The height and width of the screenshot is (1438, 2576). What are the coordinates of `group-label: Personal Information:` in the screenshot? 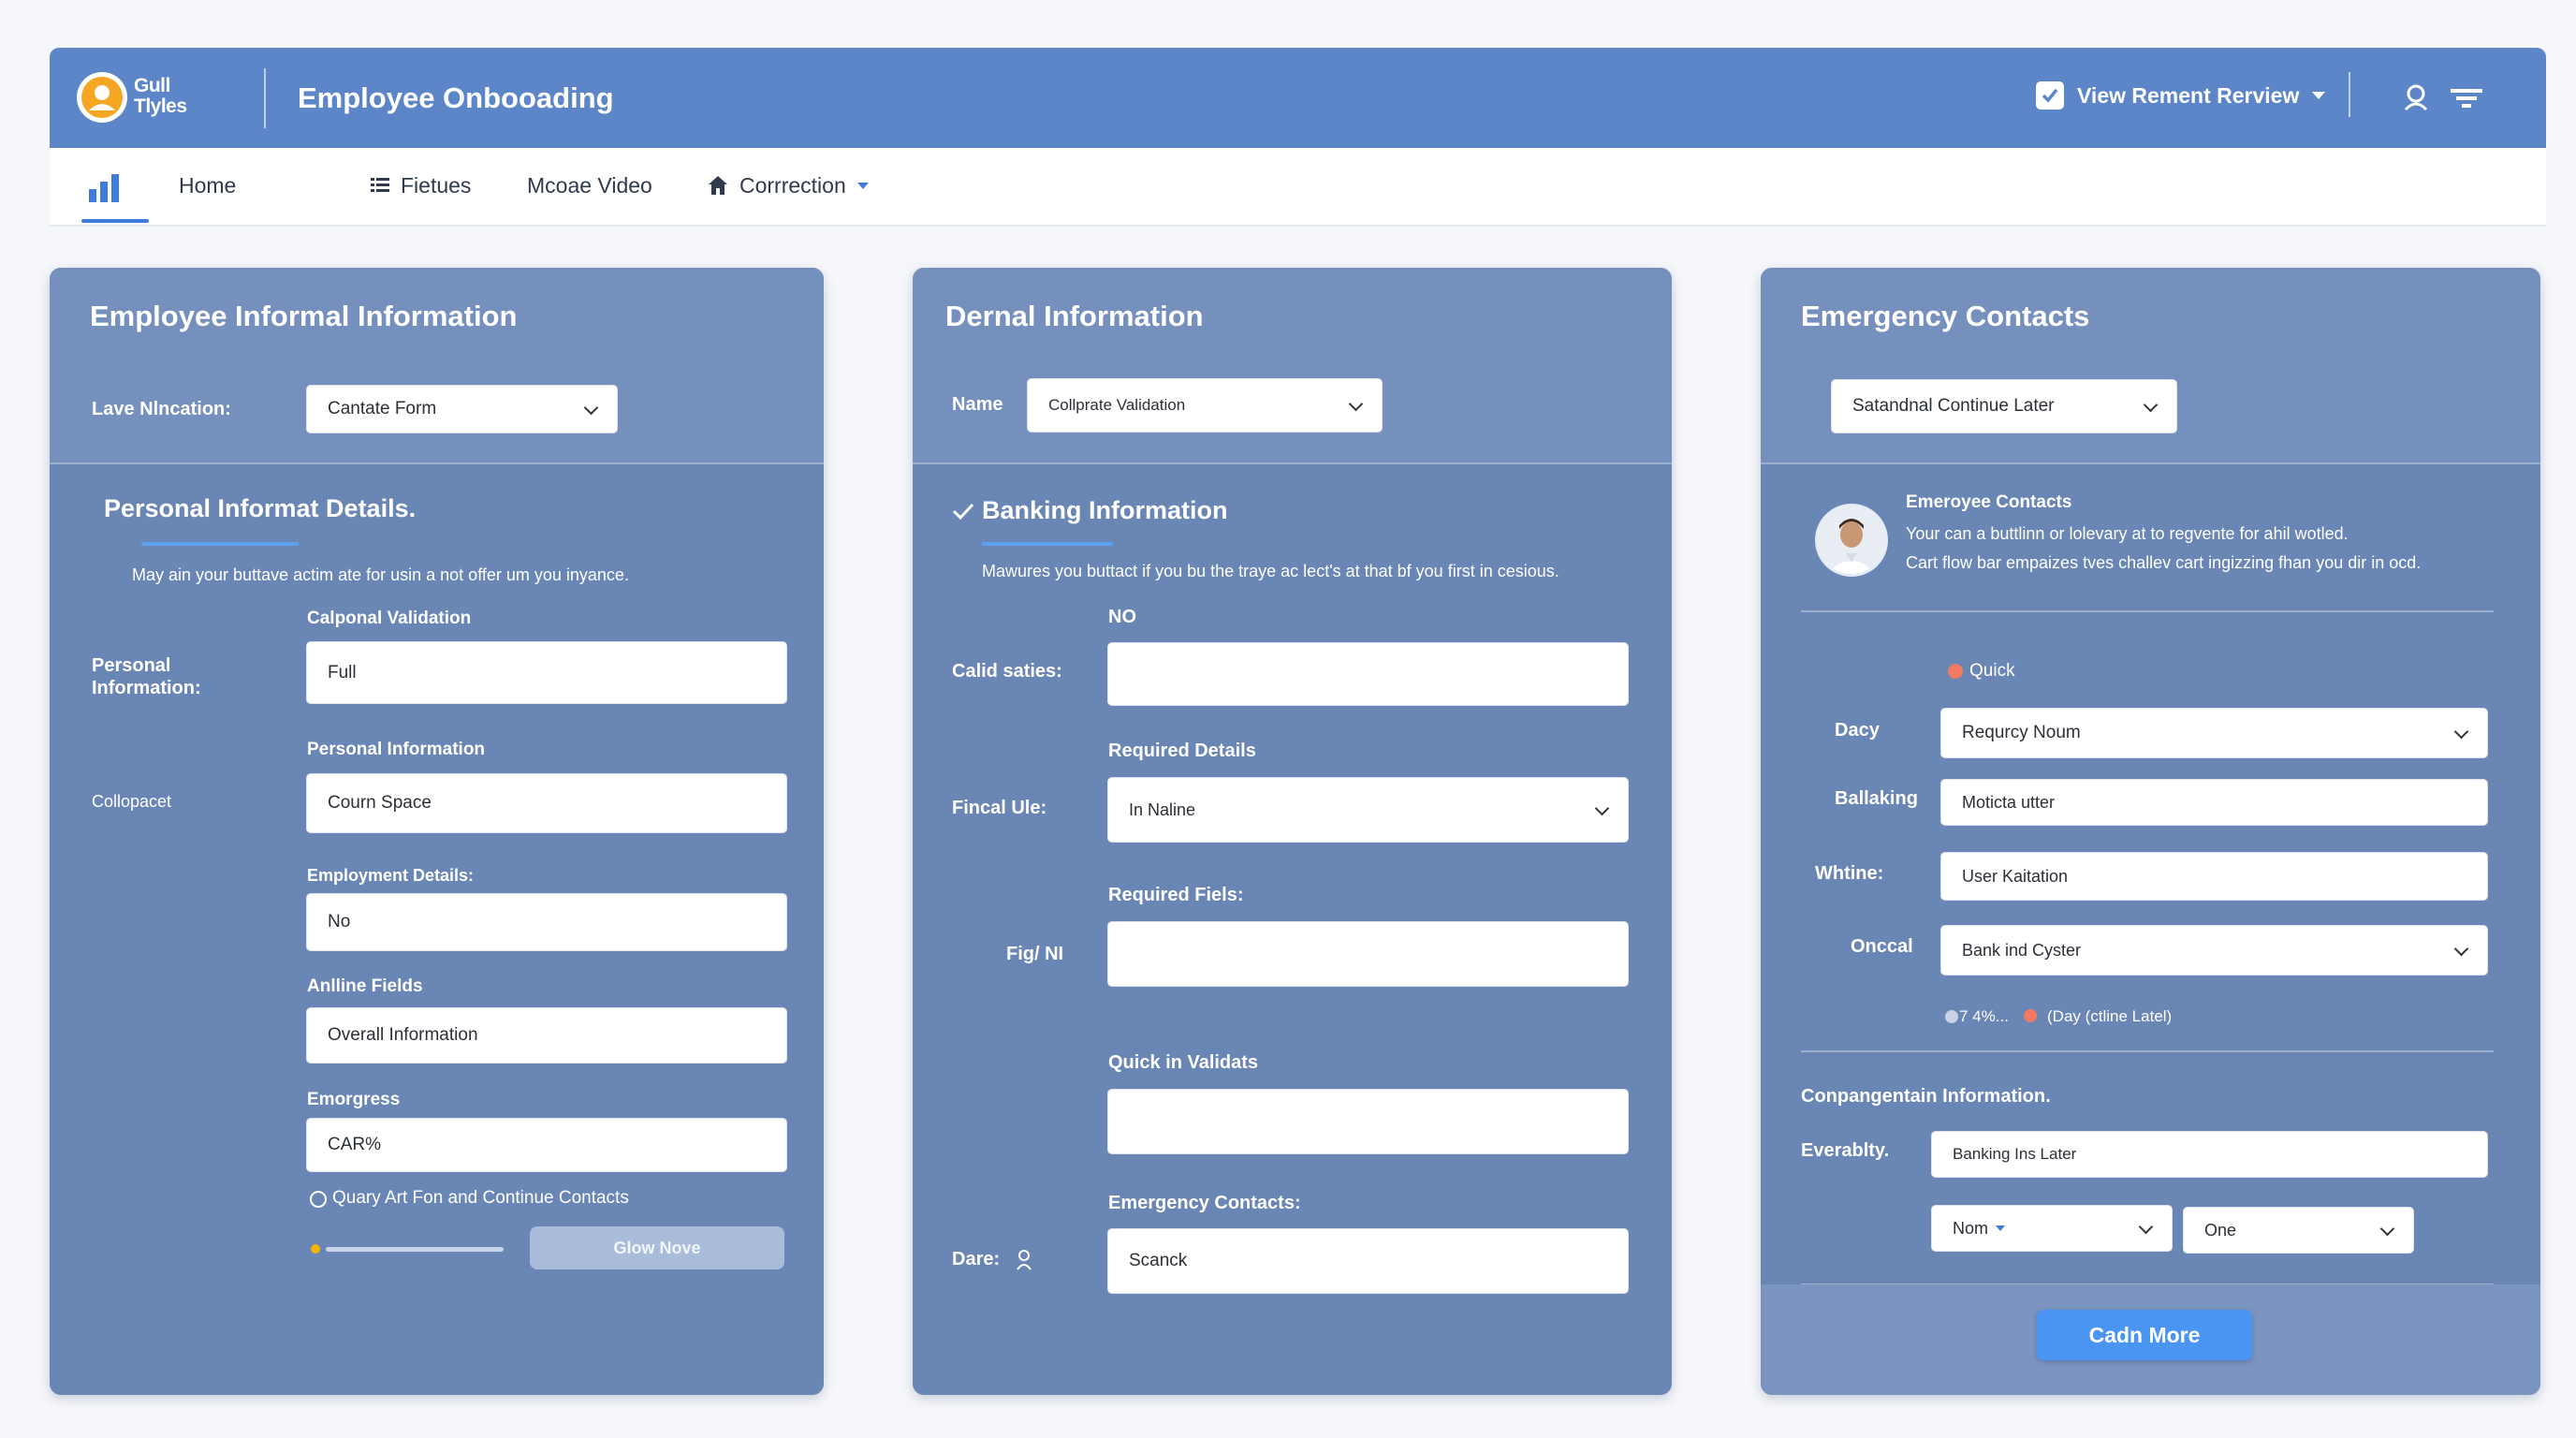 It's located at (146, 676).